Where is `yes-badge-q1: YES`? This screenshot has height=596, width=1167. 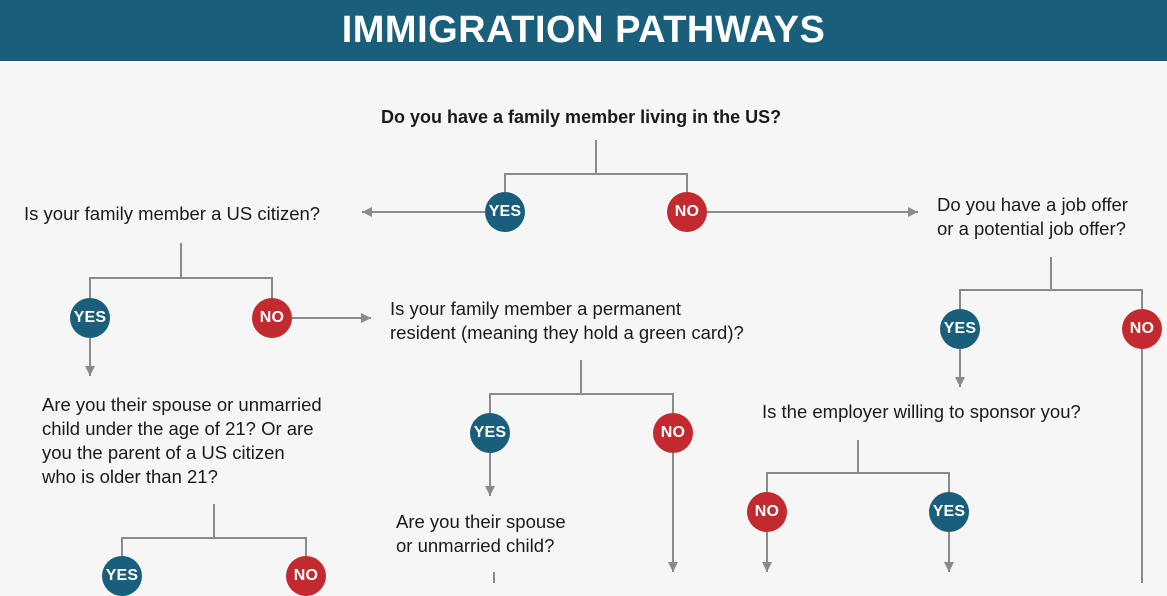
yes-badge-q1: YES is located at coordinates (505, 212).